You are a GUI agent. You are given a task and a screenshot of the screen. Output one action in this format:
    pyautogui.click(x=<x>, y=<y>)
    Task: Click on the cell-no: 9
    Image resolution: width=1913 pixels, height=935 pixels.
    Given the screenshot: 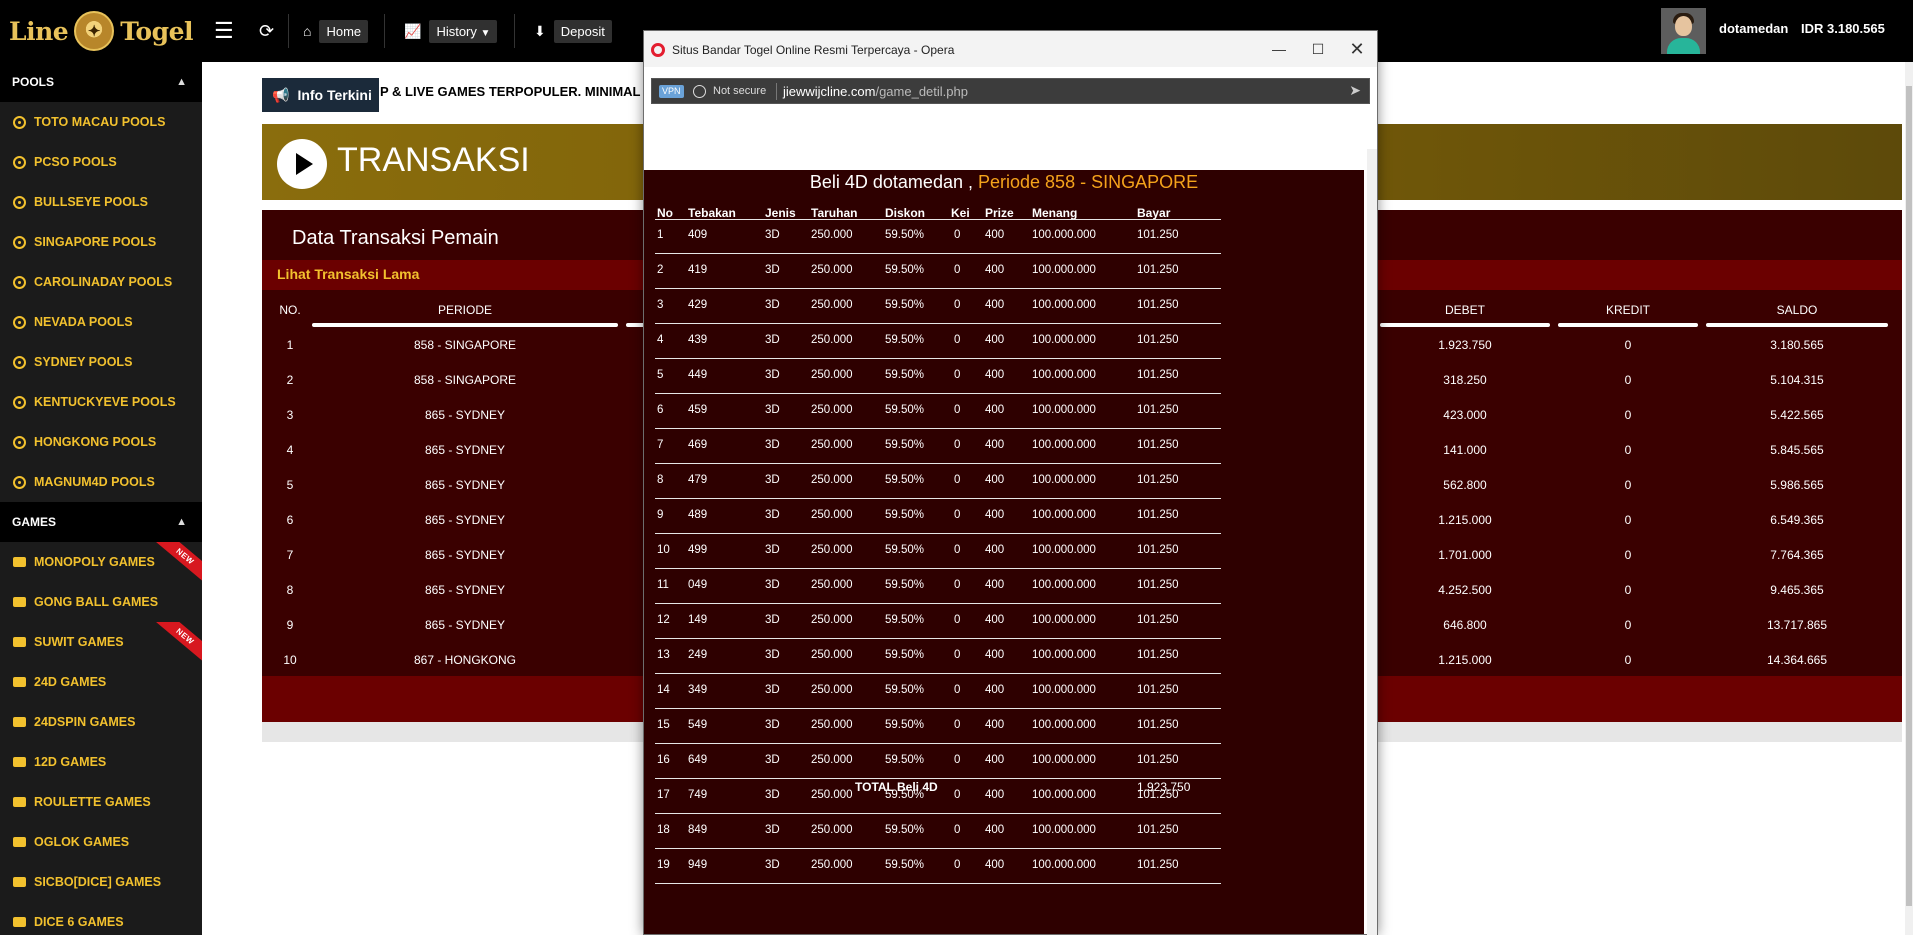 What is the action you would take?
    pyautogui.click(x=290, y=625)
    